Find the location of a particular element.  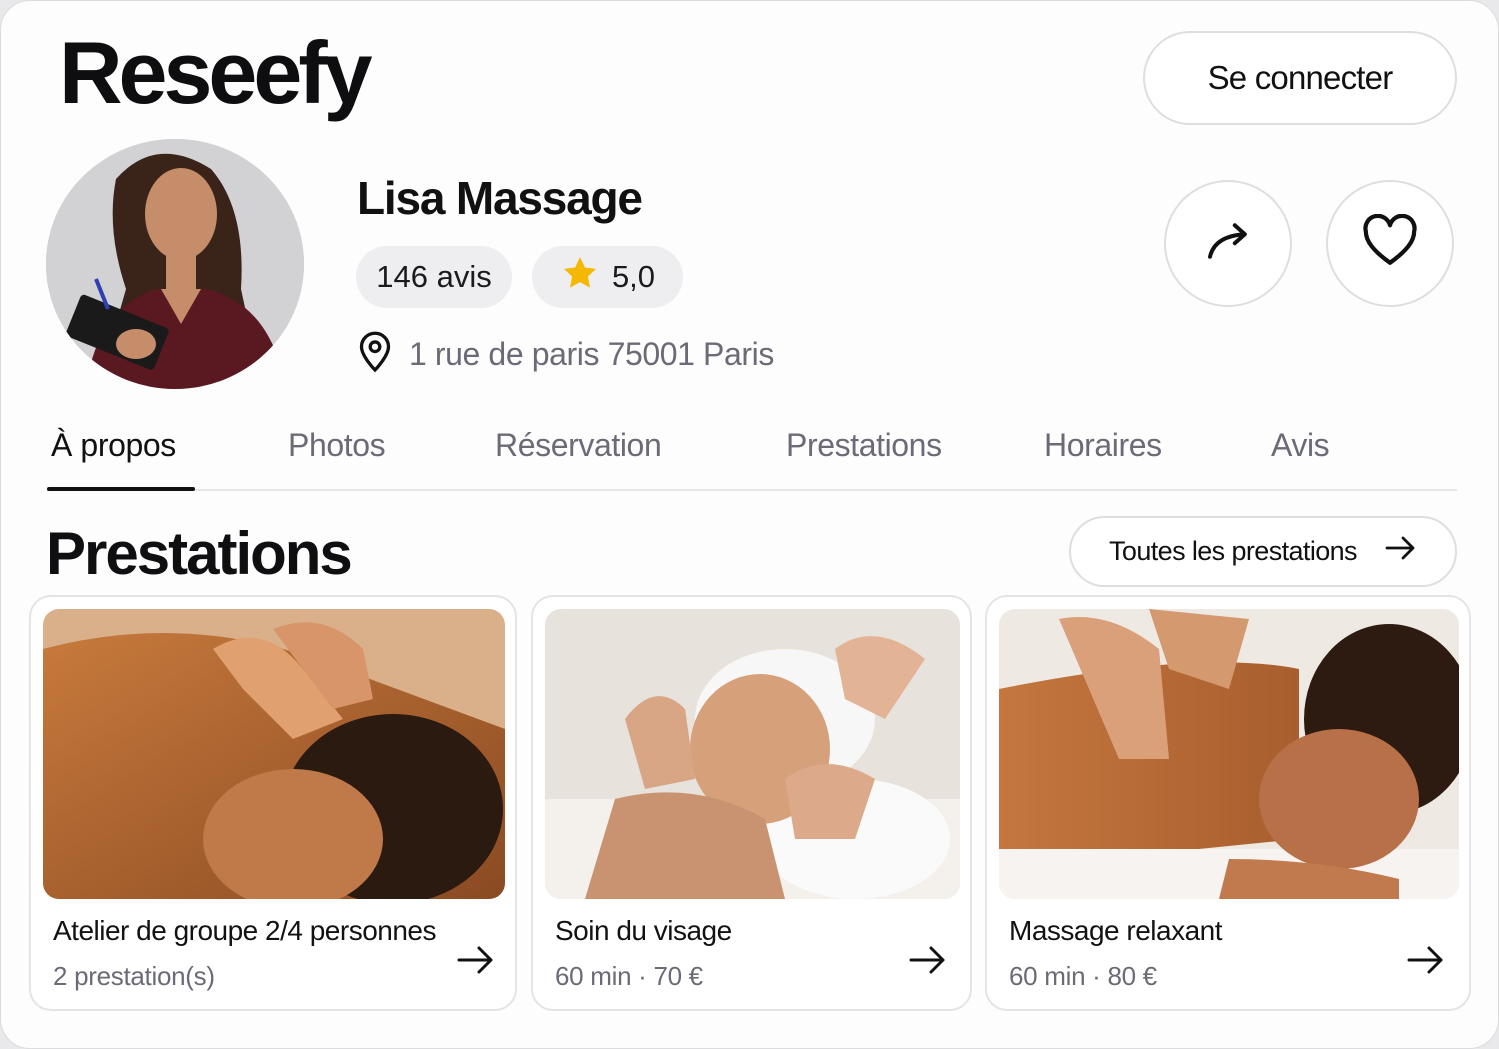

rating-badge: 5,0 is located at coordinates (607, 277).